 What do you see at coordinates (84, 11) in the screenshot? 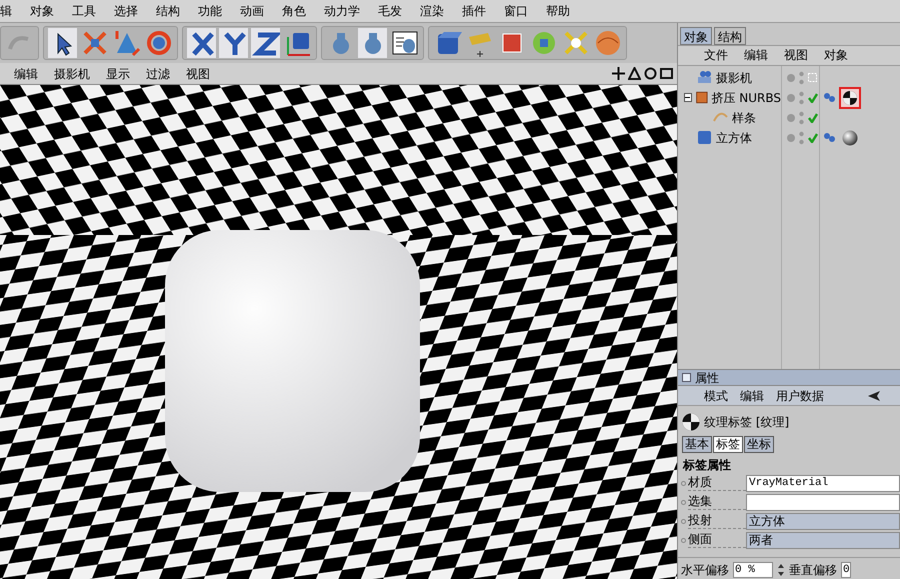
I see `menu-item: 工具` at bounding box center [84, 11].